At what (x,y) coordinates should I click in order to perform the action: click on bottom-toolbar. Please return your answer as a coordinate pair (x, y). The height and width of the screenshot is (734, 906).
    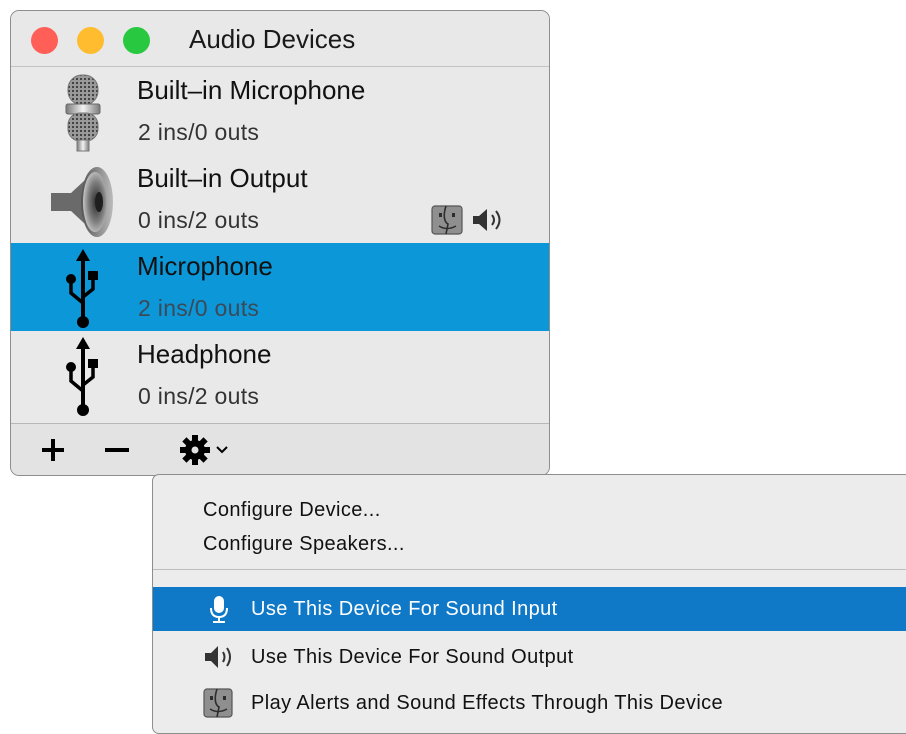
    Looking at the image, I should click on (280, 449).